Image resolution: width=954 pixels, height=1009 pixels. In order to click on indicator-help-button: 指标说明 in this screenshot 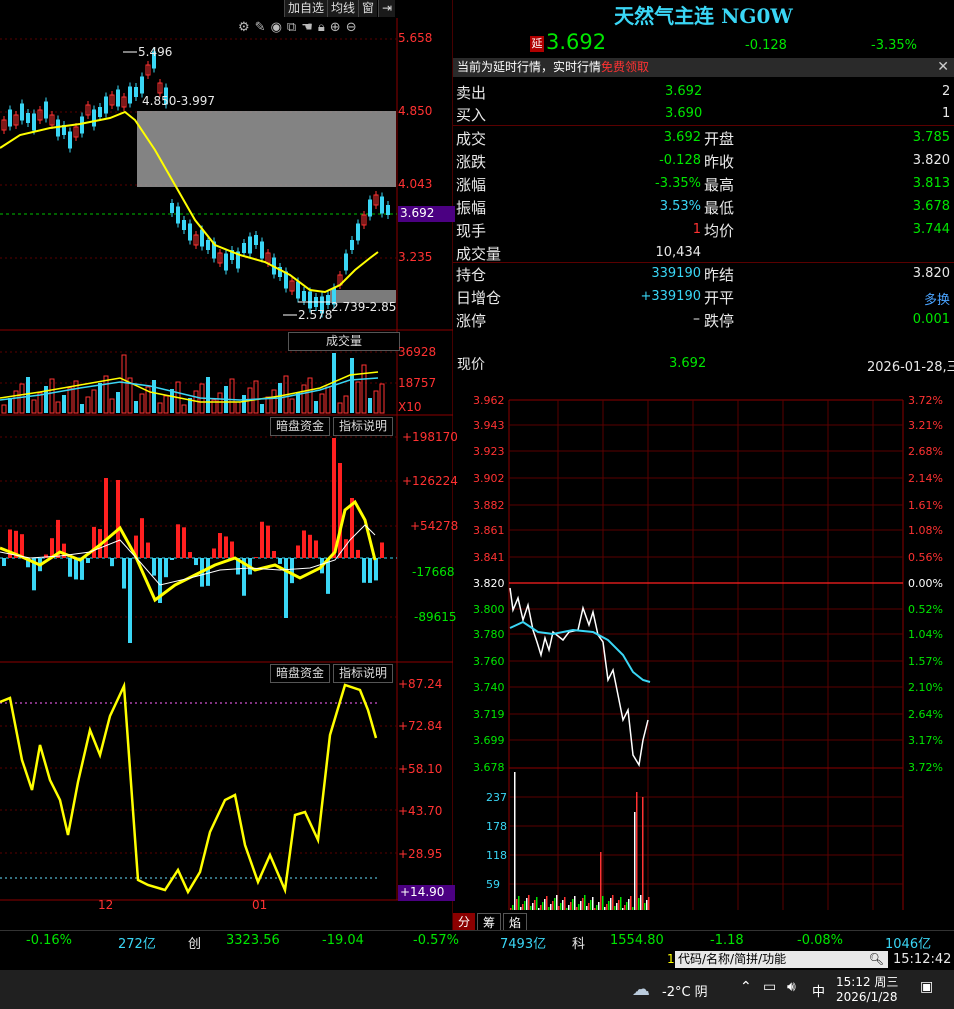, I will do `click(363, 426)`.